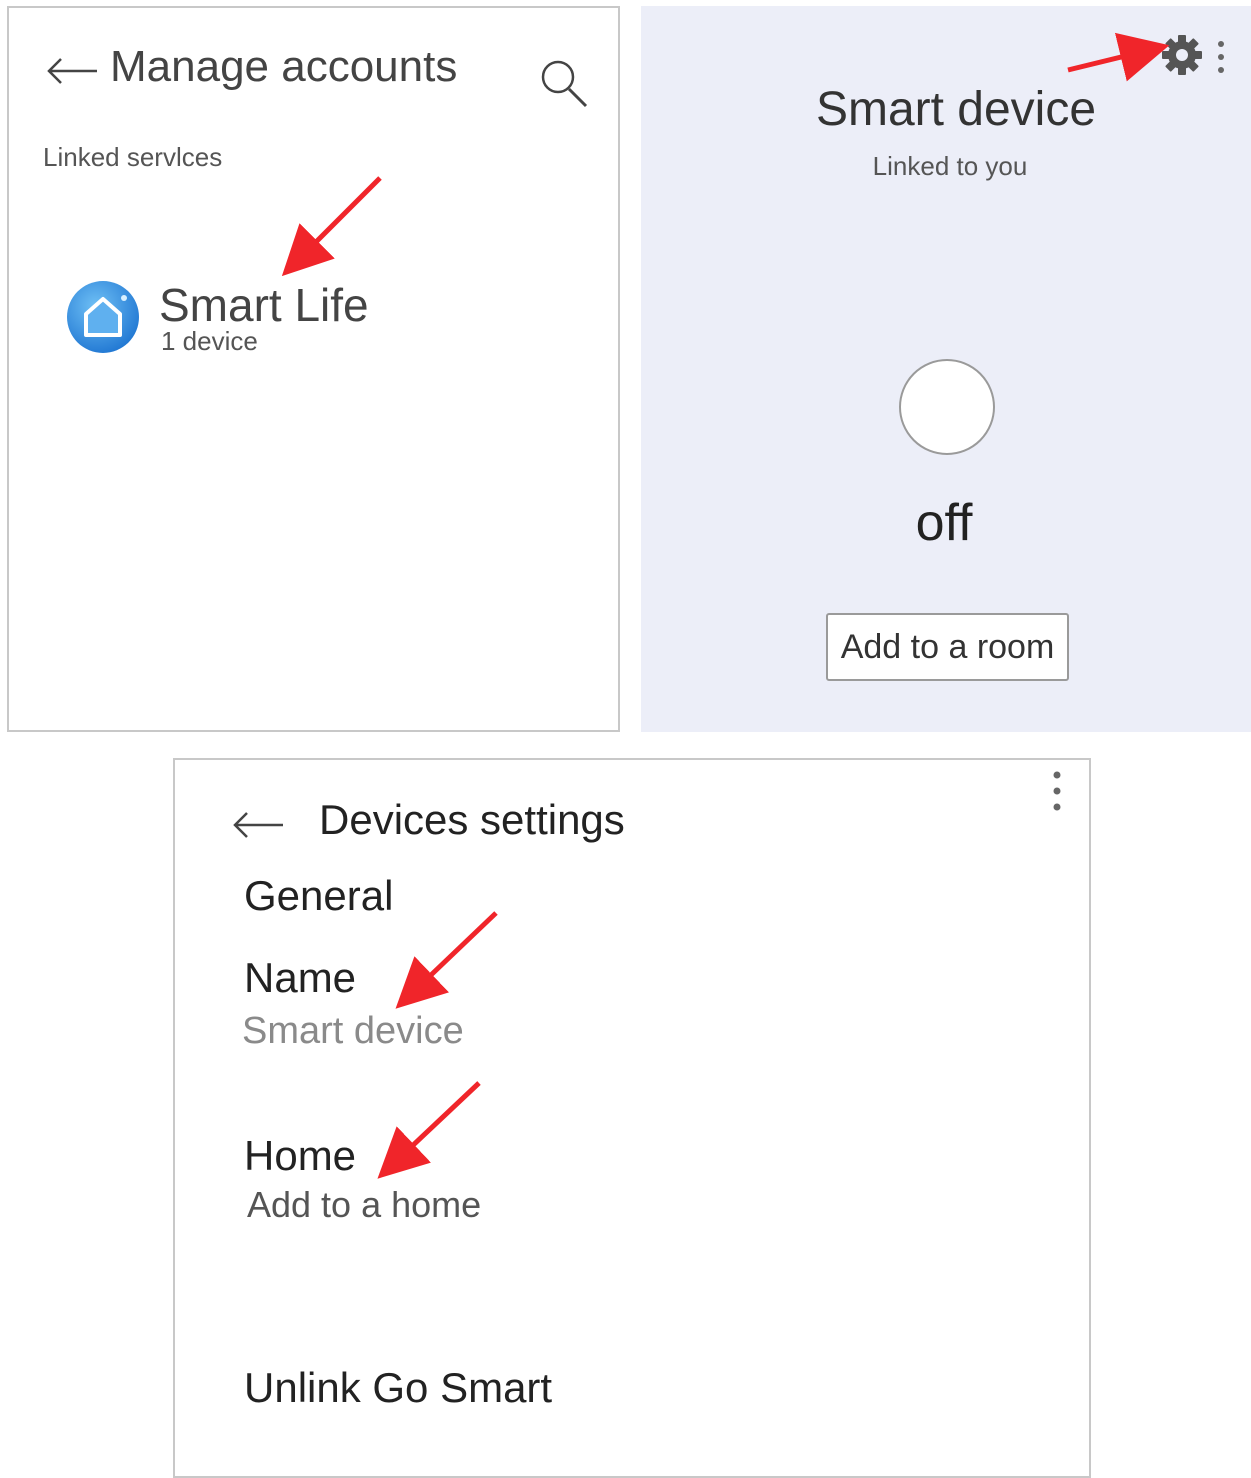 Image resolution: width=1251 pixels, height=1478 pixels. What do you see at coordinates (472, 819) in the screenshot?
I see `page-title: Devices settings` at bounding box center [472, 819].